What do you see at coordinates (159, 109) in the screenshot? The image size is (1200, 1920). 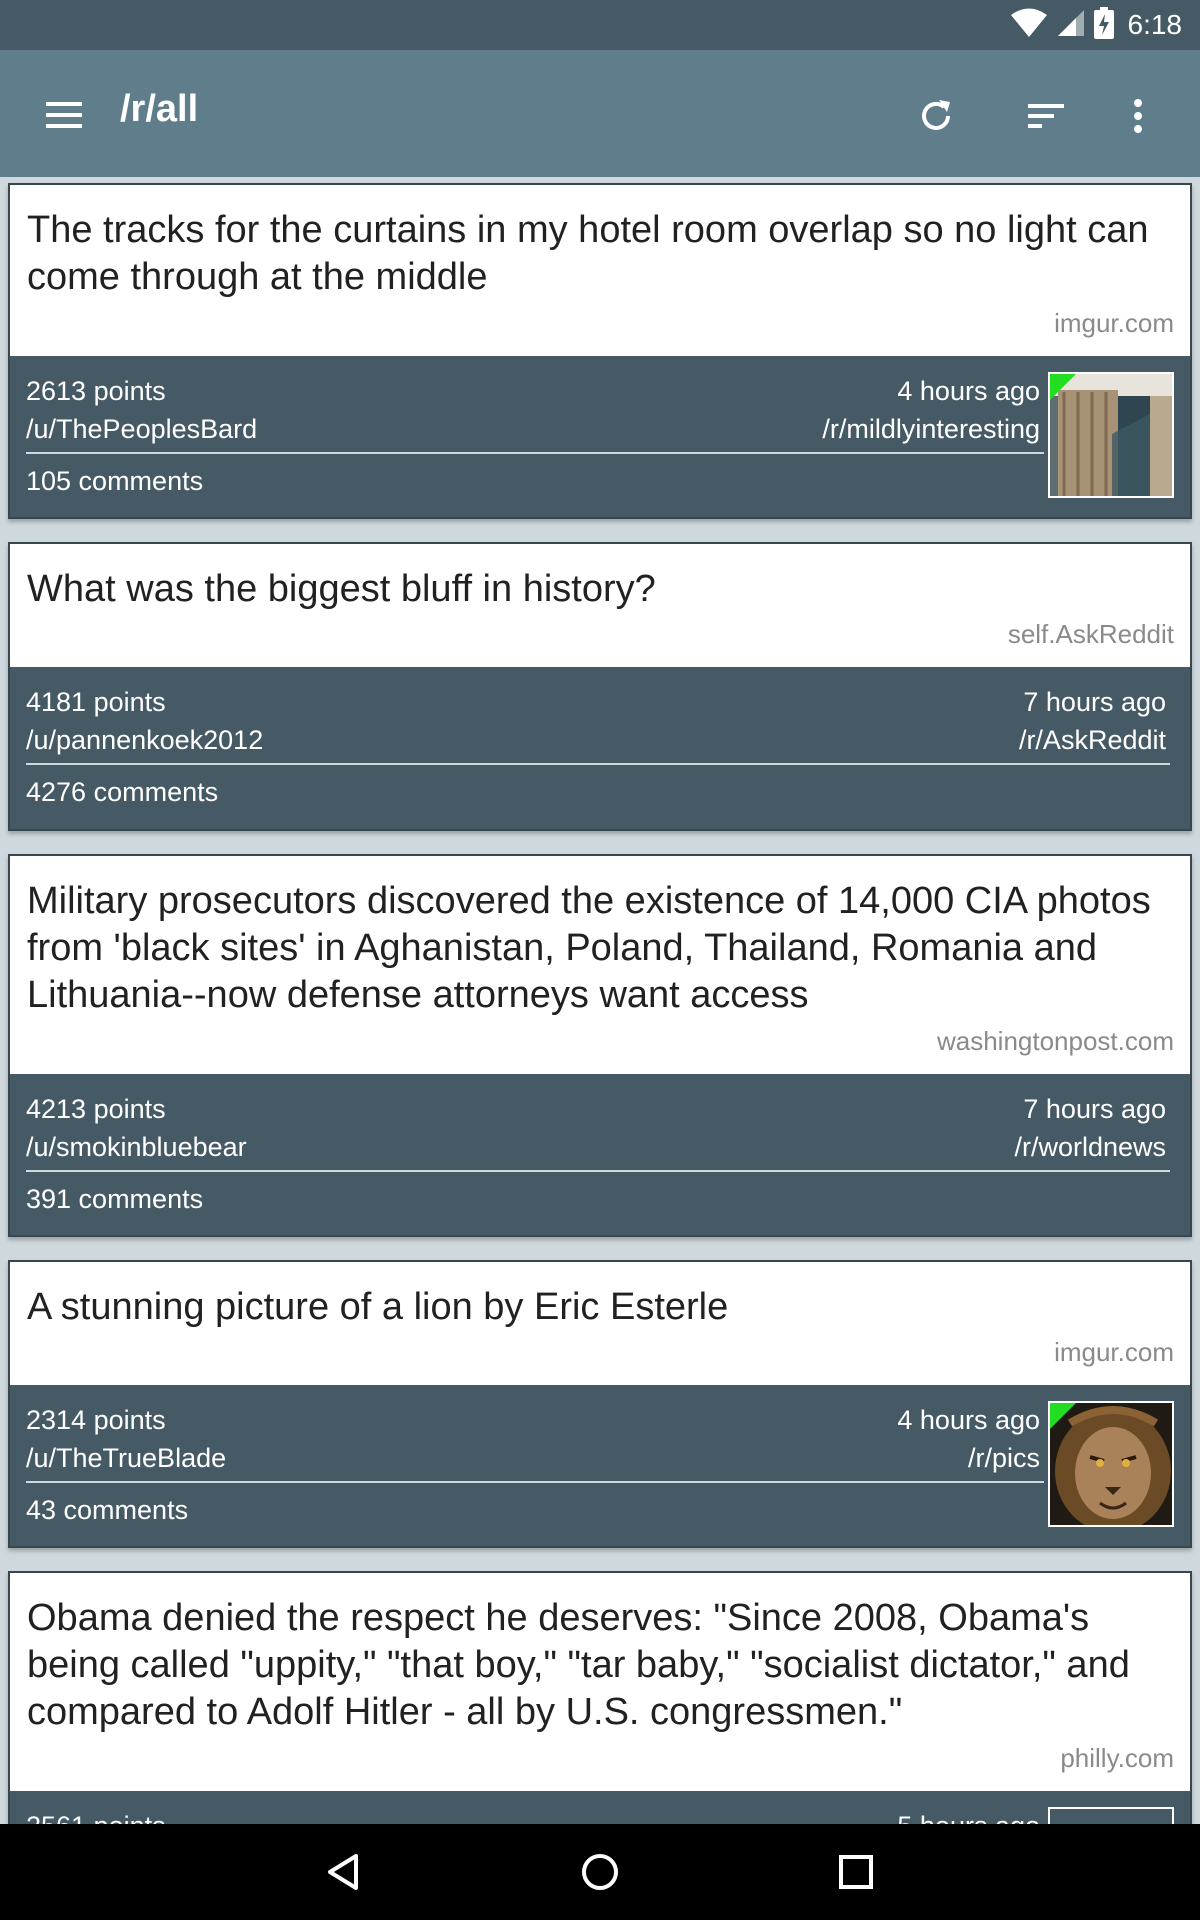 I see `page-title: /r/all` at bounding box center [159, 109].